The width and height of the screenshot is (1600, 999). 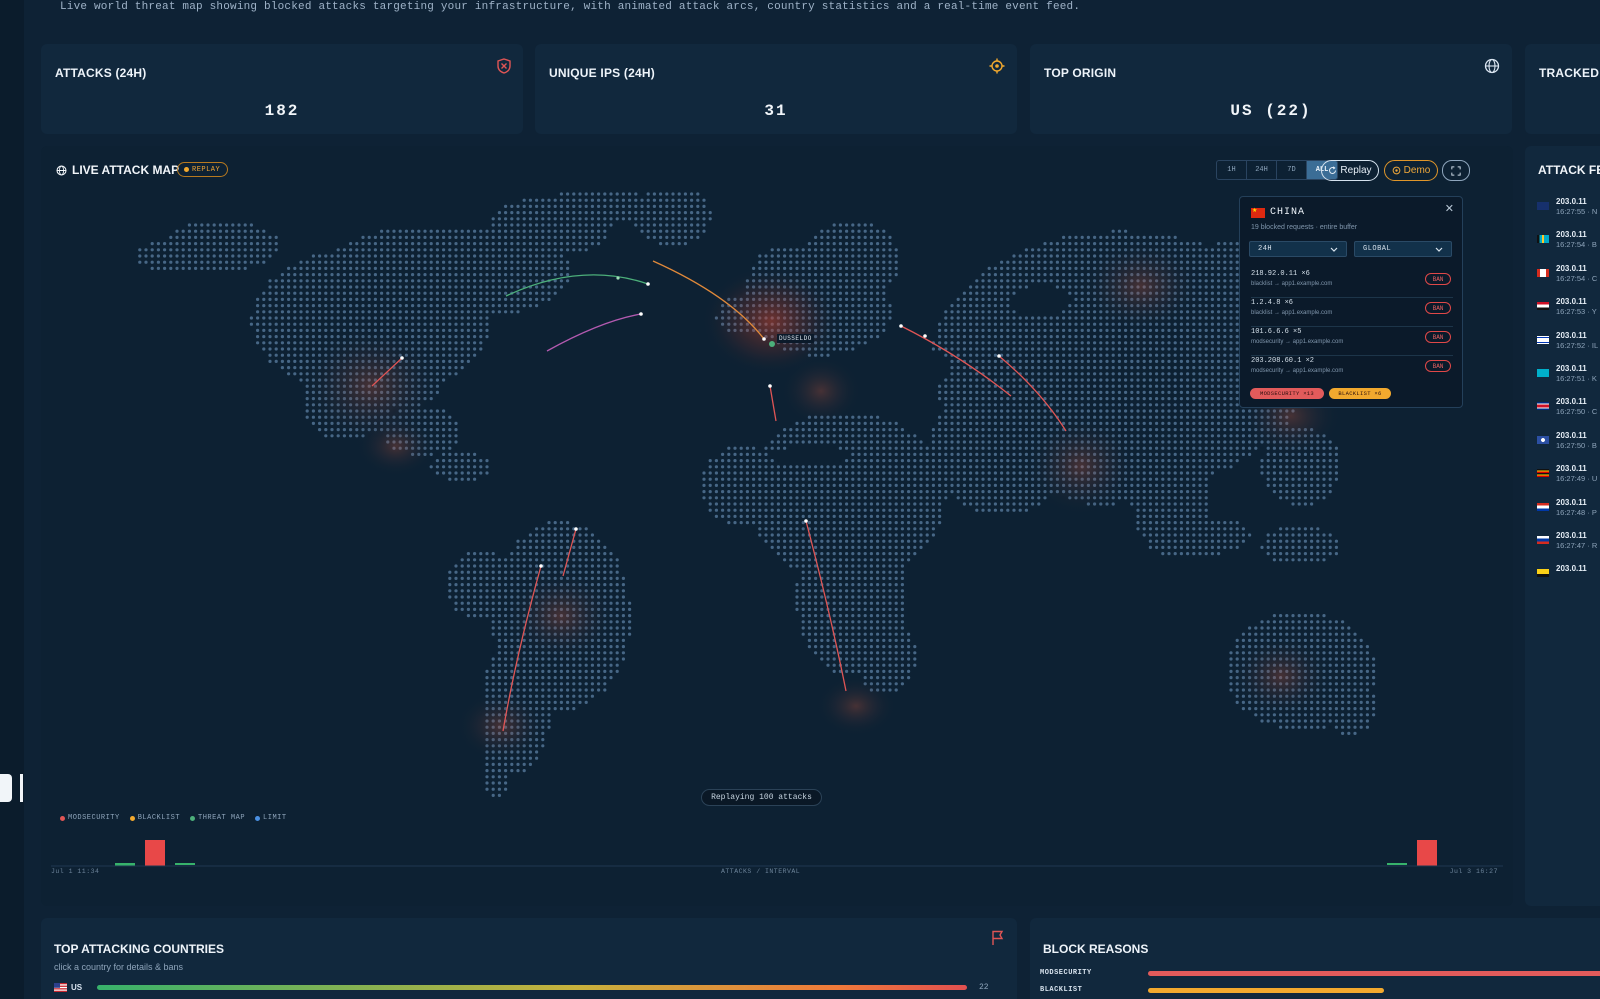 I want to click on feed-item: 203.0.11 16:27:51 · K, so click(x=1568, y=374).